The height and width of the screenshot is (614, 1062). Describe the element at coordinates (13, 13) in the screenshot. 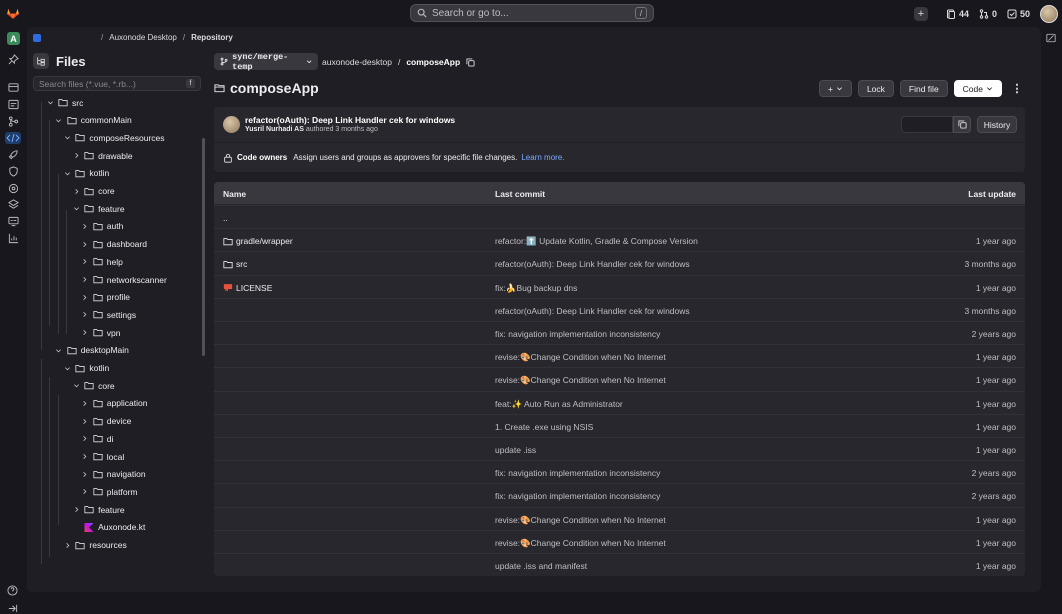

I see `gitlab-logo-icon` at that location.